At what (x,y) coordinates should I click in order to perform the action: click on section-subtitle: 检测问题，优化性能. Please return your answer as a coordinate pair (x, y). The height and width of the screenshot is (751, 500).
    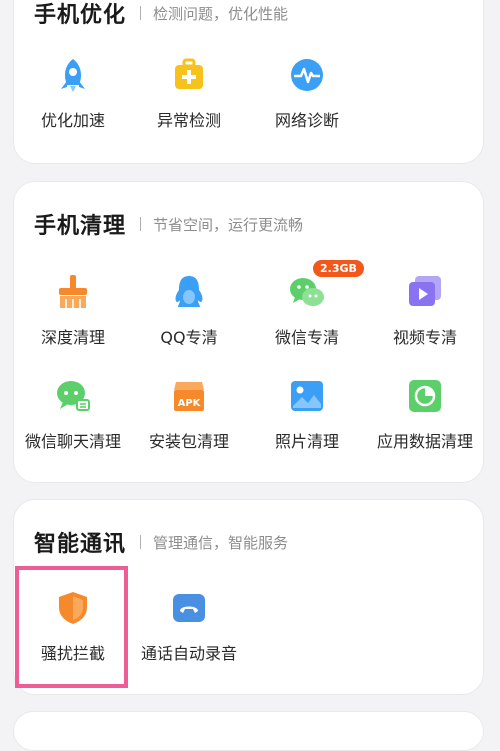
    Looking at the image, I should click on (221, 13).